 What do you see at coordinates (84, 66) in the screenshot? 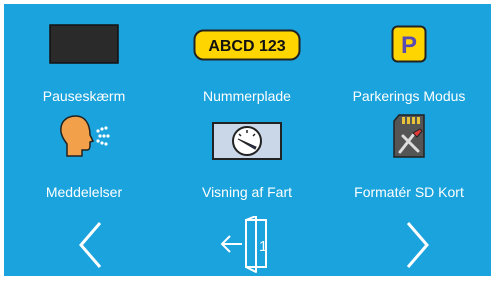
I see `menu-item-screensaver: Pauseskærm` at bounding box center [84, 66].